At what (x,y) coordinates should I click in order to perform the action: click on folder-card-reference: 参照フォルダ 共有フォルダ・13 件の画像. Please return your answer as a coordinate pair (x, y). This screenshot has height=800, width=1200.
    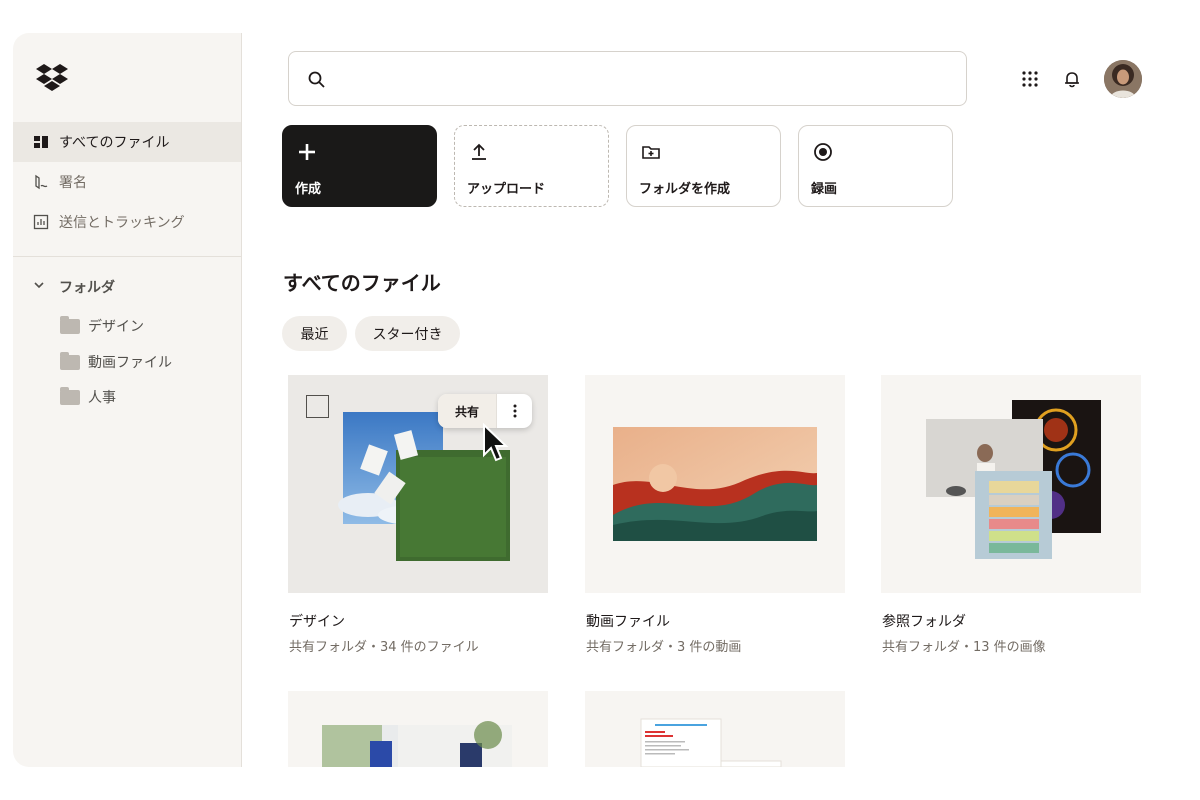
    Looking at the image, I should click on (1011, 515).